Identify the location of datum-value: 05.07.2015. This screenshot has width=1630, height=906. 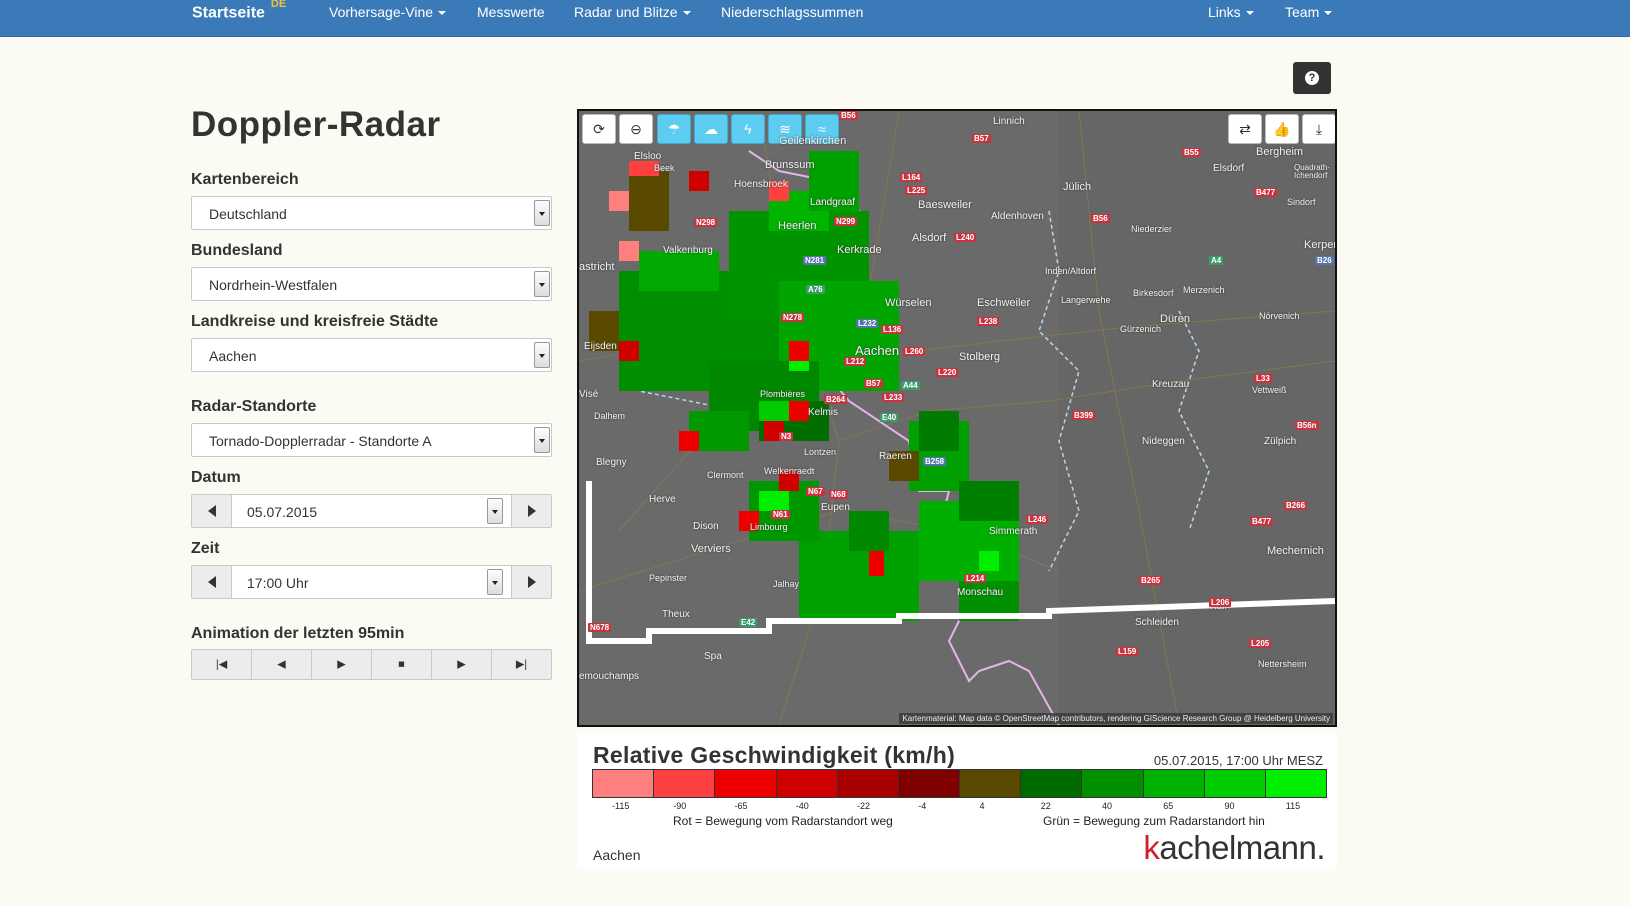
(282, 512).